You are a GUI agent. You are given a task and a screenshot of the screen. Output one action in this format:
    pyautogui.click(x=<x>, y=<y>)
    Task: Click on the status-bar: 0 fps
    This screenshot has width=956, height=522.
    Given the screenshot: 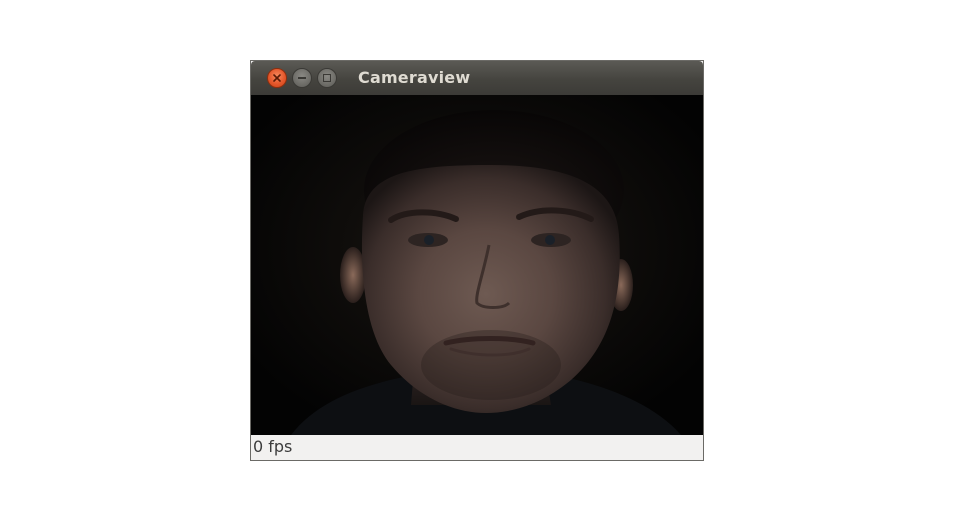 What is the action you would take?
    pyautogui.click(x=477, y=447)
    